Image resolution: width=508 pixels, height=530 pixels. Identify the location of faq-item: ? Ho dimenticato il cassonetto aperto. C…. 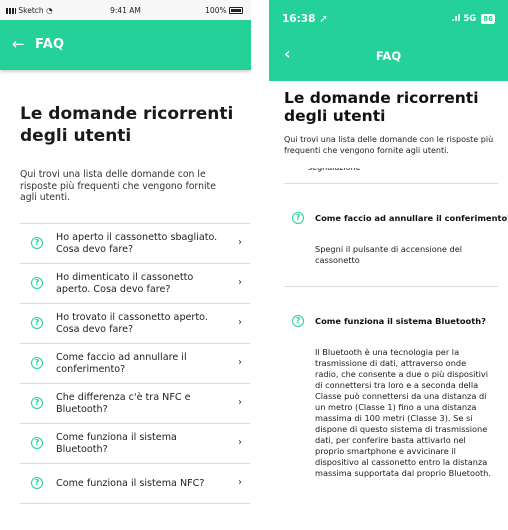
(135, 284).